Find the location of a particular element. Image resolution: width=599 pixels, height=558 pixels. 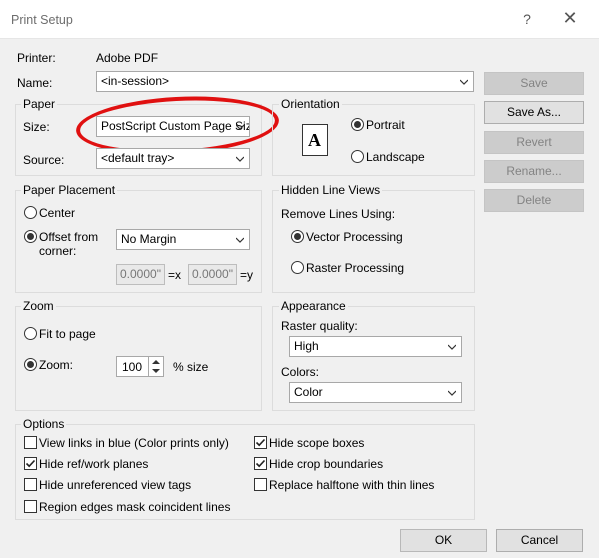

spin-up-icon is located at coordinates (156, 362).